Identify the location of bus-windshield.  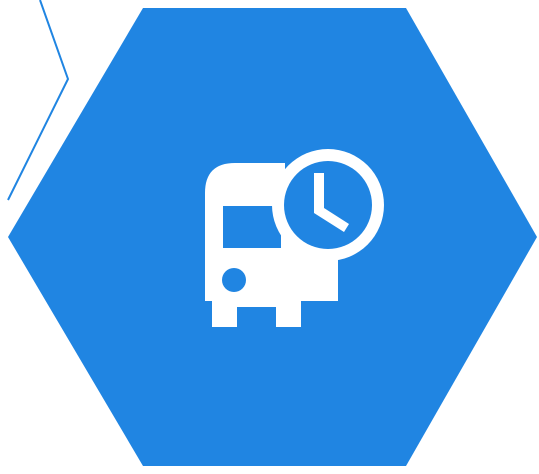
(252, 227).